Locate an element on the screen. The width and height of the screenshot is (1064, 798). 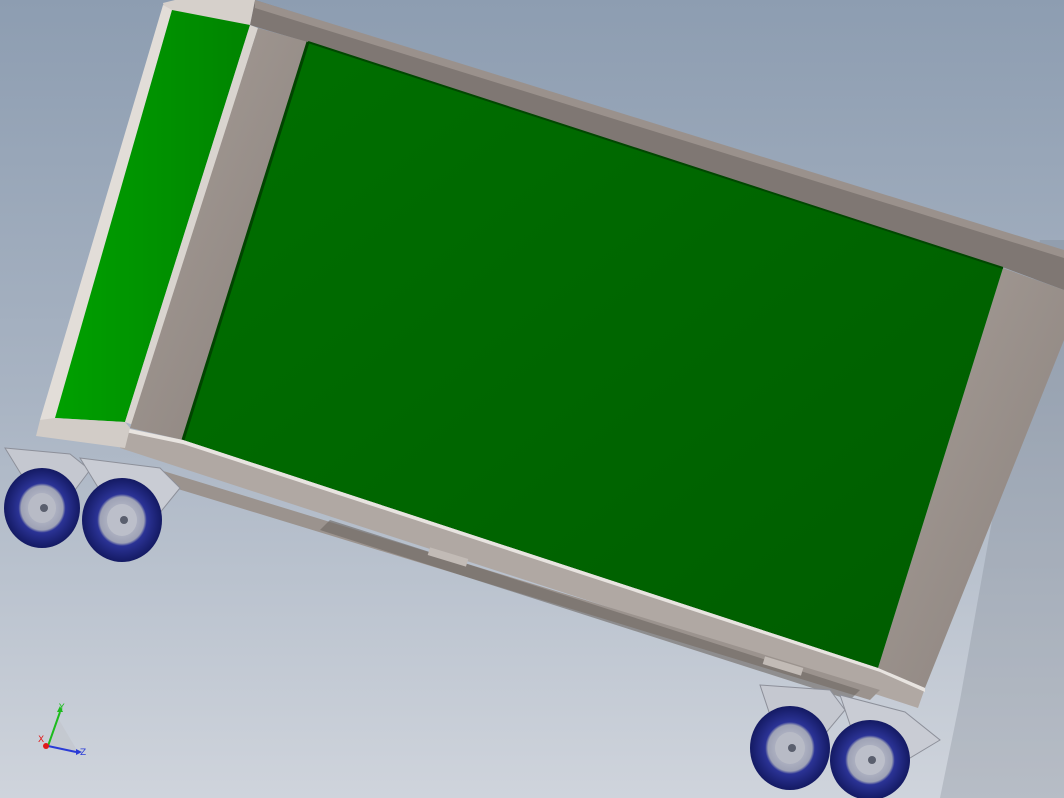
triad-z-label: Z is located at coordinates (83, 753).